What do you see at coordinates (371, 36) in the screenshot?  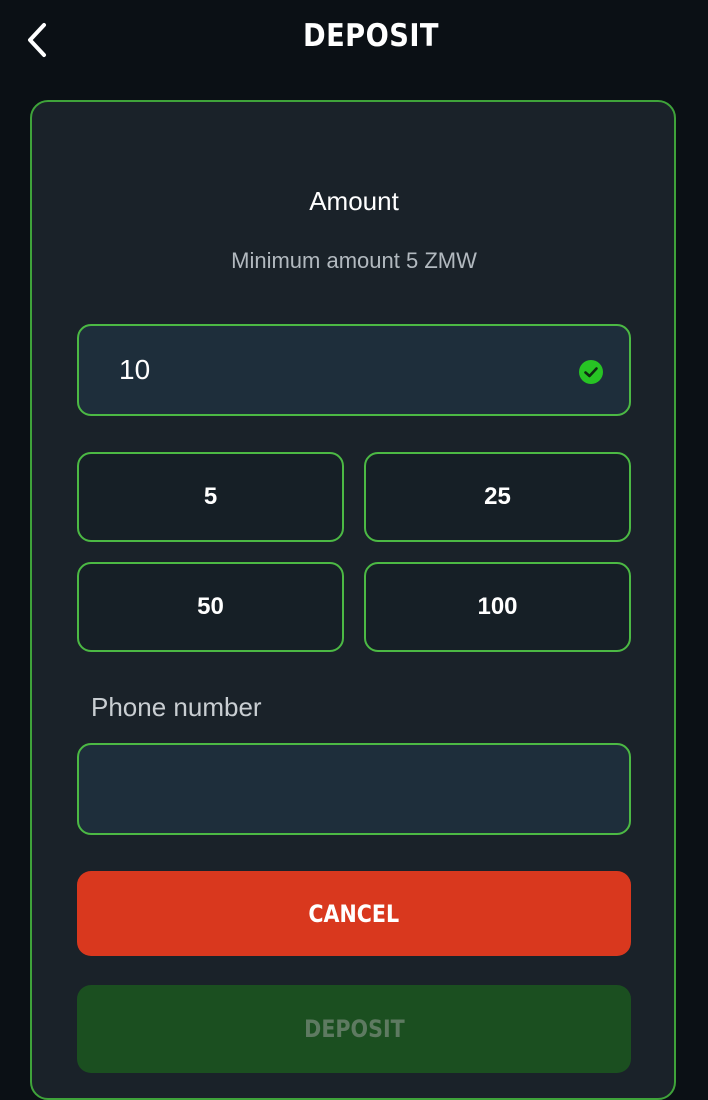 I see `page-title: DEPOSIT` at bounding box center [371, 36].